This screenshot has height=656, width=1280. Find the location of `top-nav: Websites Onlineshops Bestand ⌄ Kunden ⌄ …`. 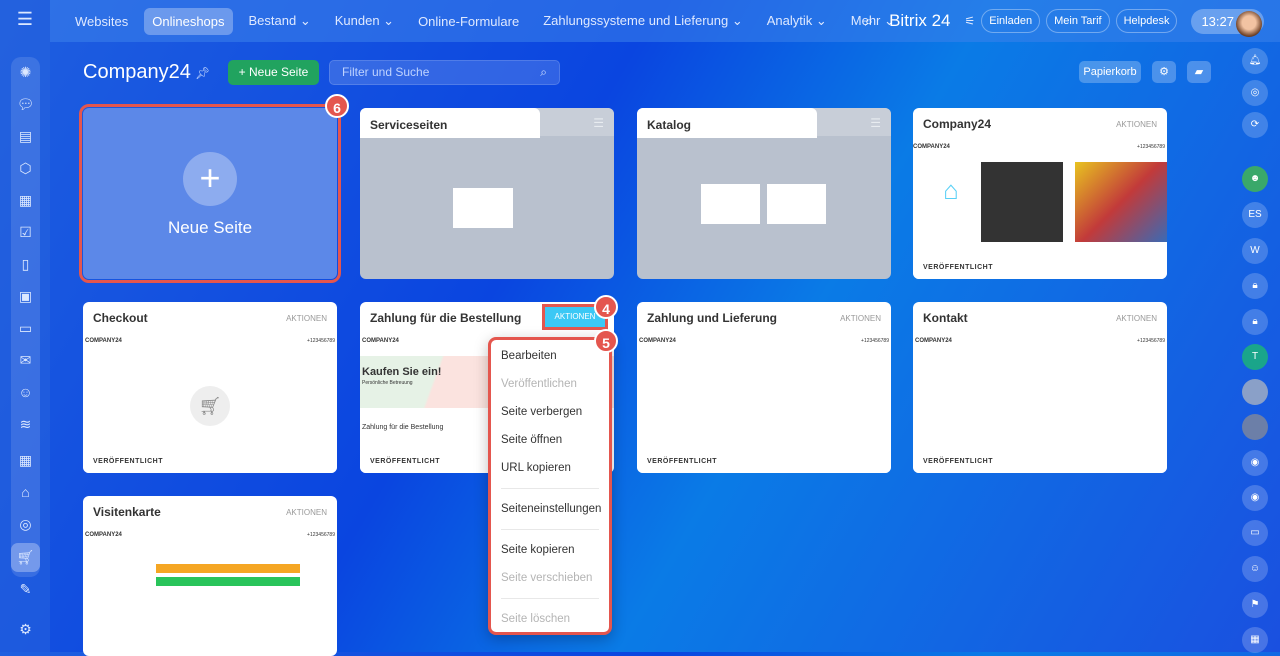

top-nav: Websites Onlineshops Bestand ⌄ Kunden ⌄ … is located at coordinates (489, 21).